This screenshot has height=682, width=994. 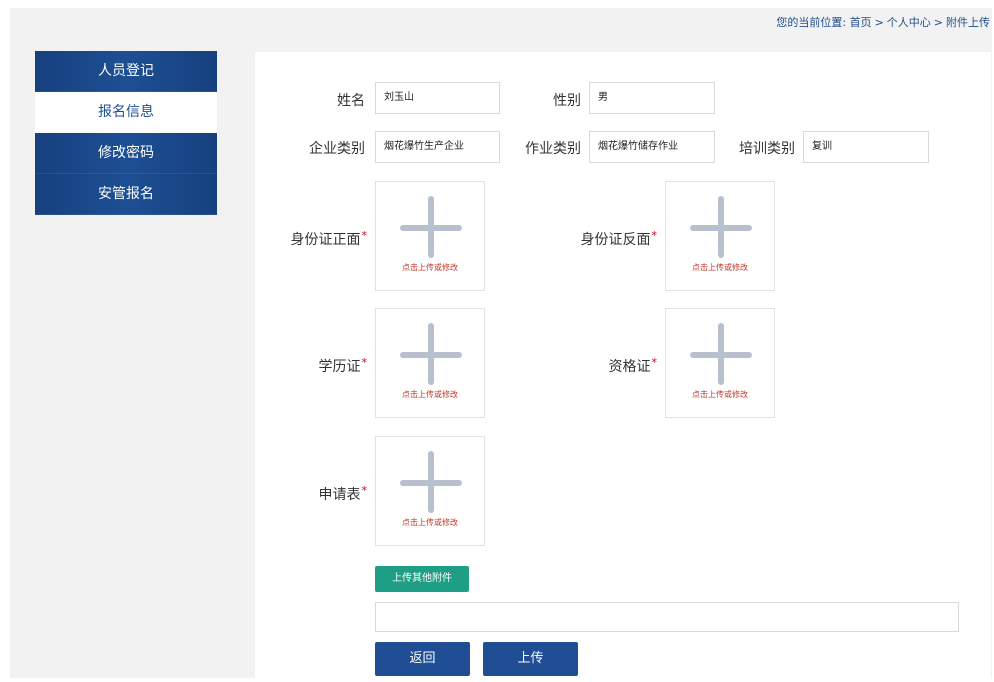 What do you see at coordinates (652, 147) in the screenshot?
I see `work-type-field: 烟花爆竹储存作业` at bounding box center [652, 147].